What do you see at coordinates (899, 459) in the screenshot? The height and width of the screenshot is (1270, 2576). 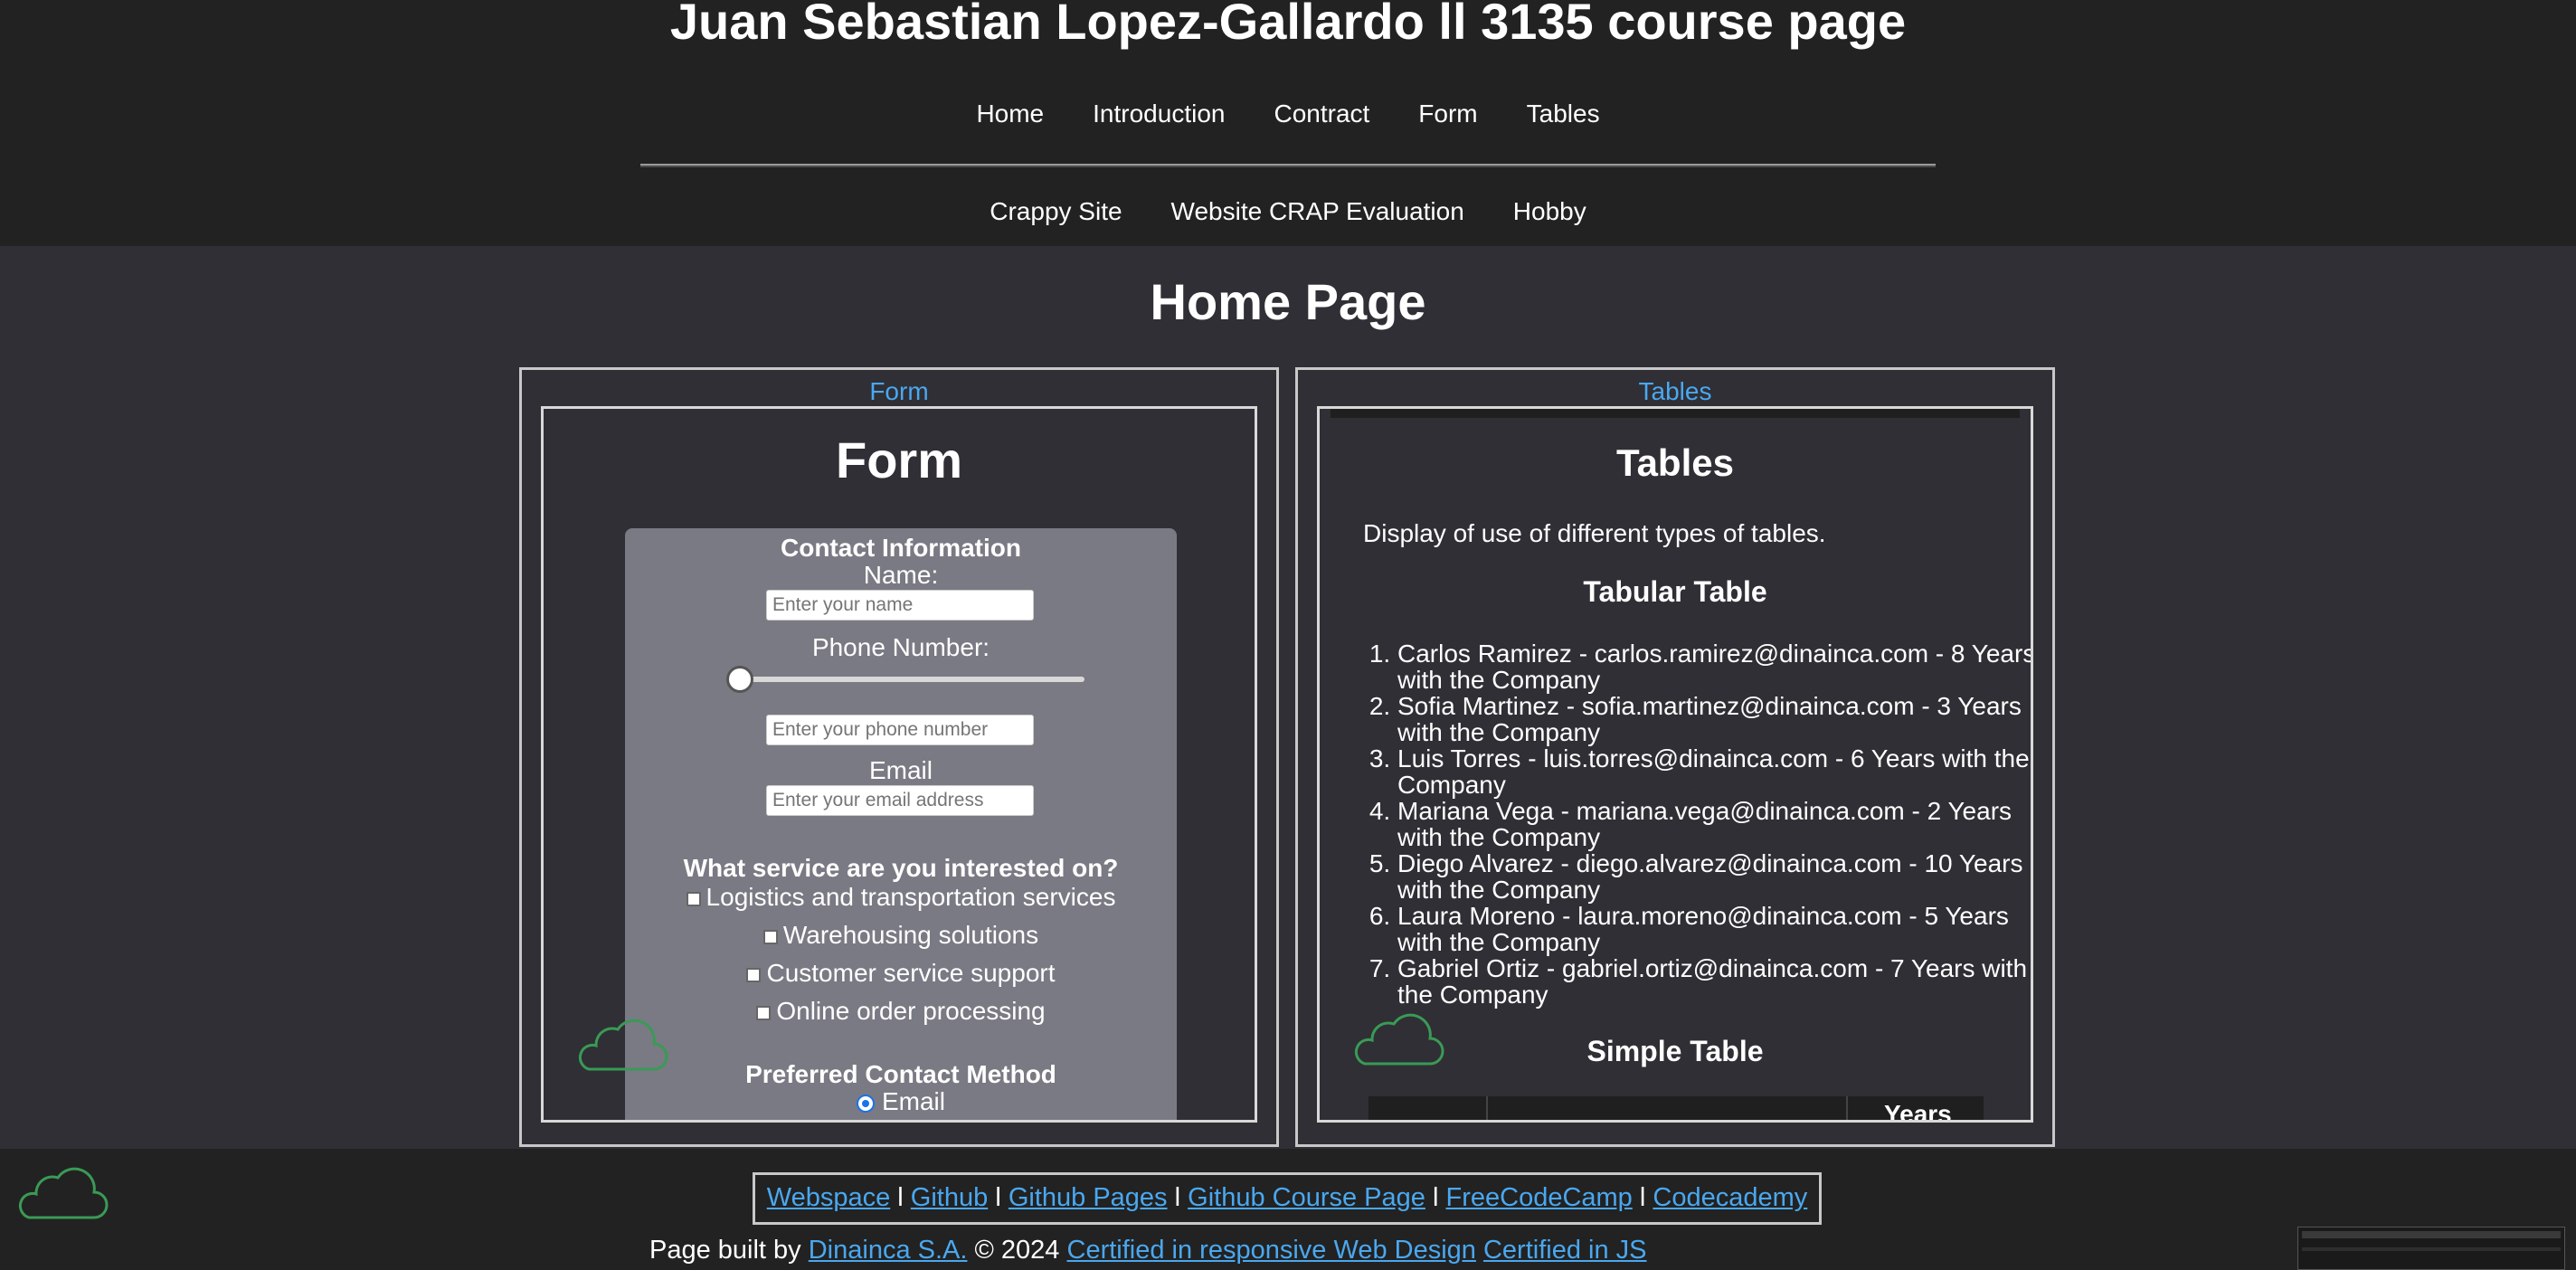 I see `form-title: Form` at bounding box center [899, 459].